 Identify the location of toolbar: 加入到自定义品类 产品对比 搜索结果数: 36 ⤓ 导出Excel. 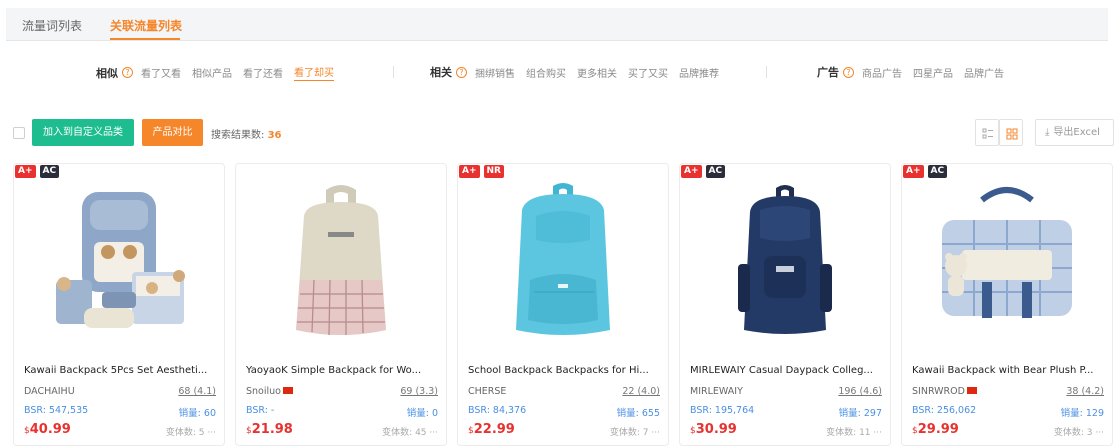
(557, 133).